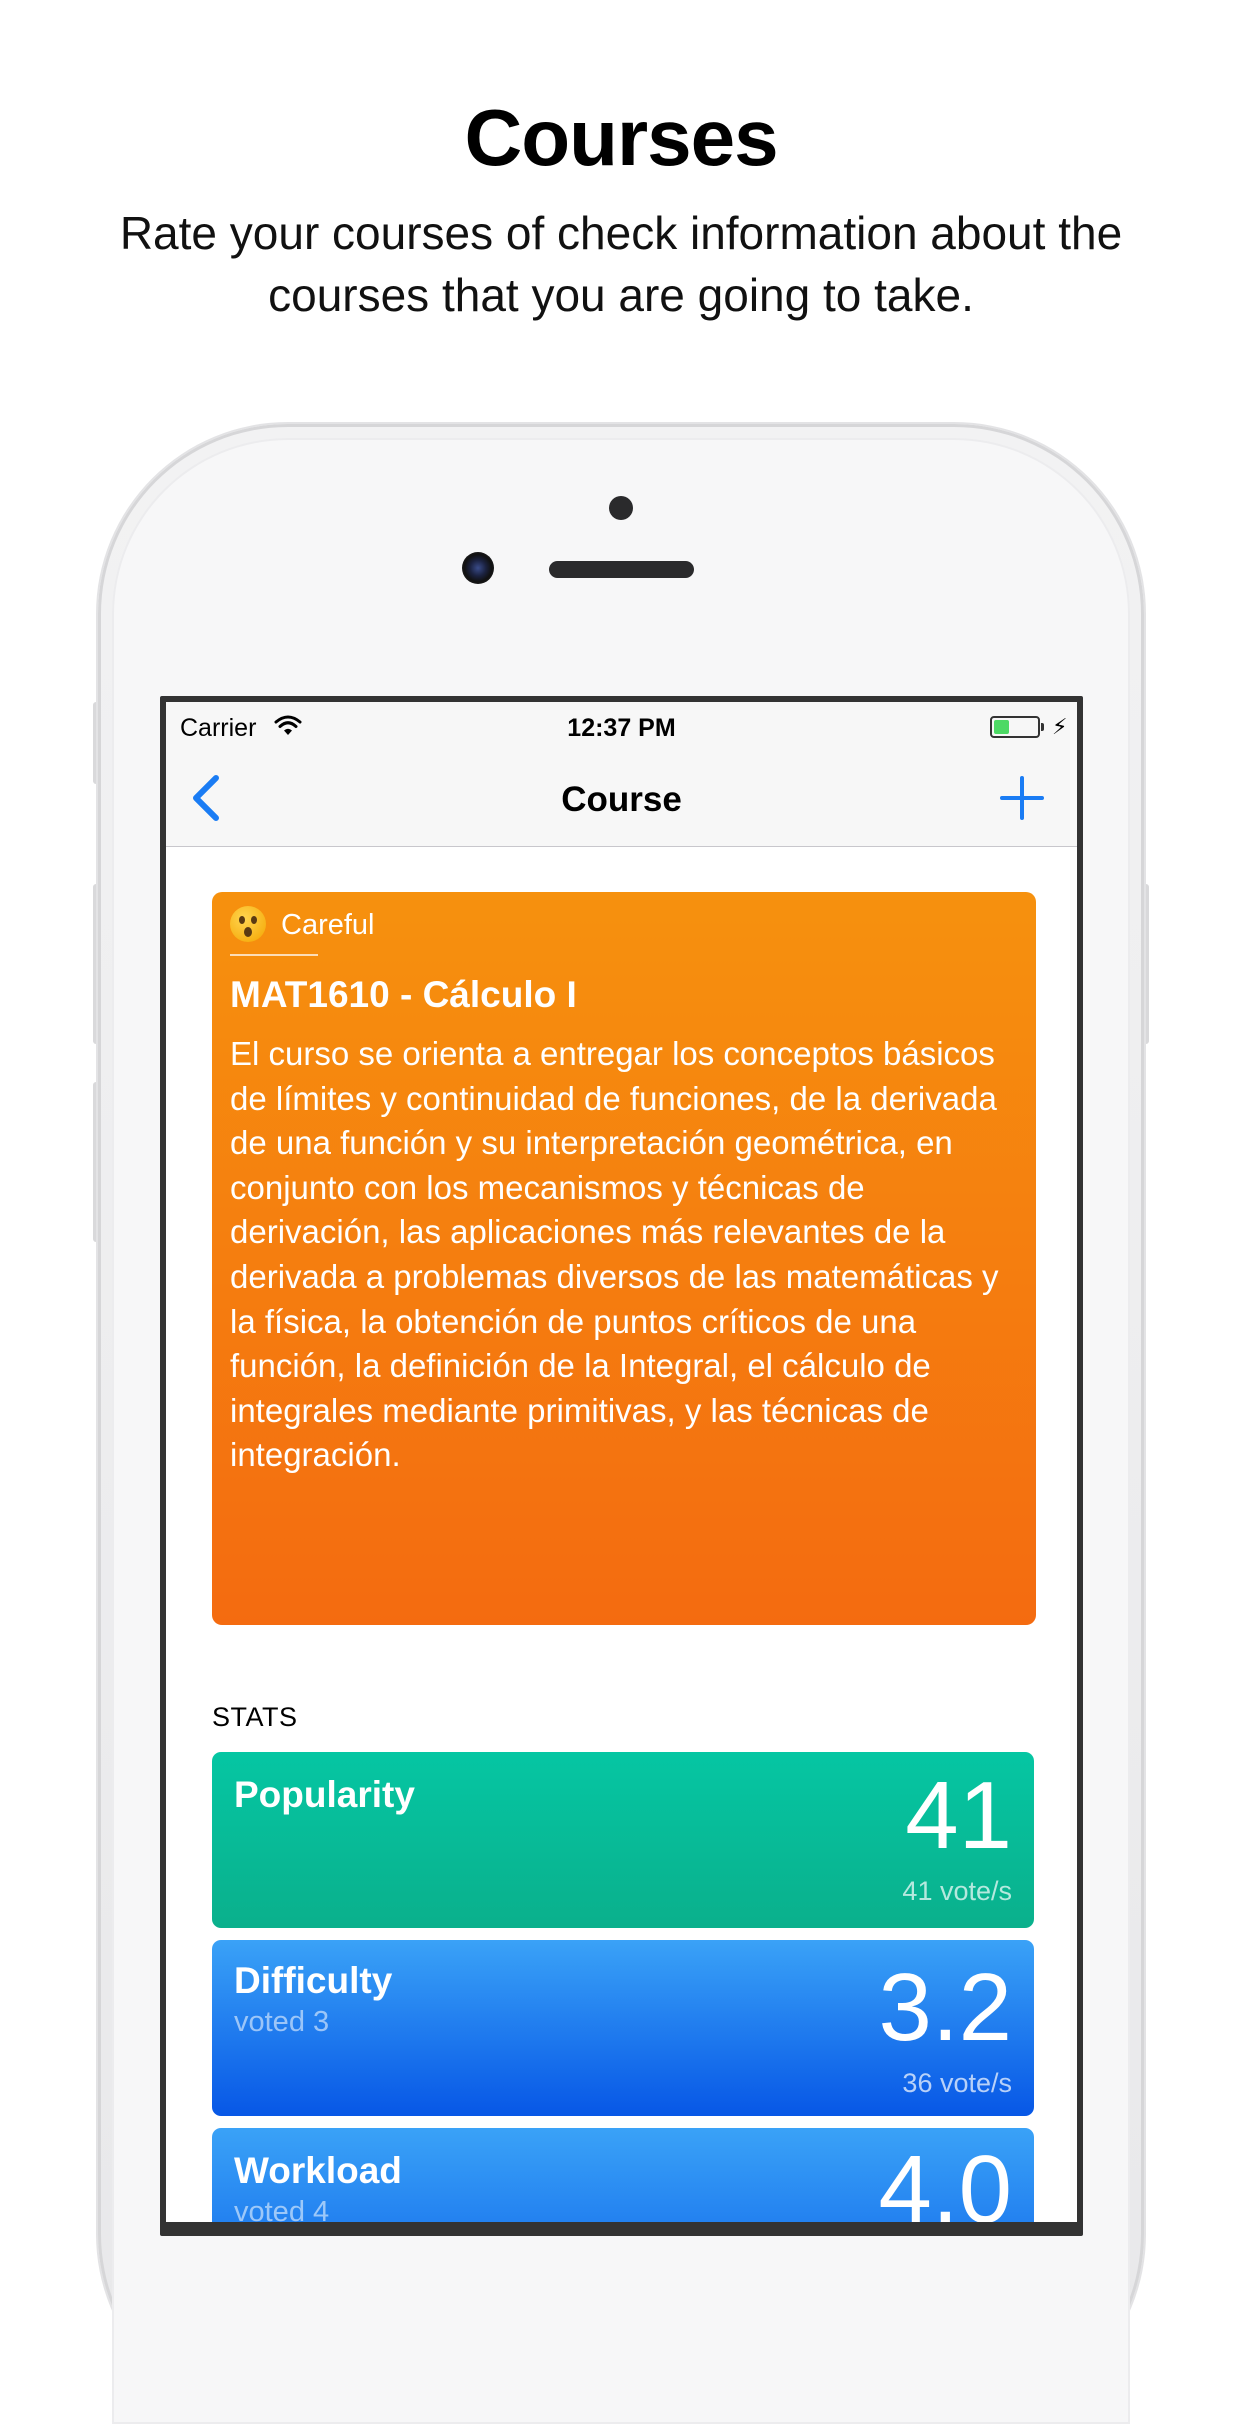 The image size is (1242, 2424). What do you see at coordinates (957, 2083) in the screenshot?
I see `stat-votes: 36 vote/s` at bounding box center [957, 2083].